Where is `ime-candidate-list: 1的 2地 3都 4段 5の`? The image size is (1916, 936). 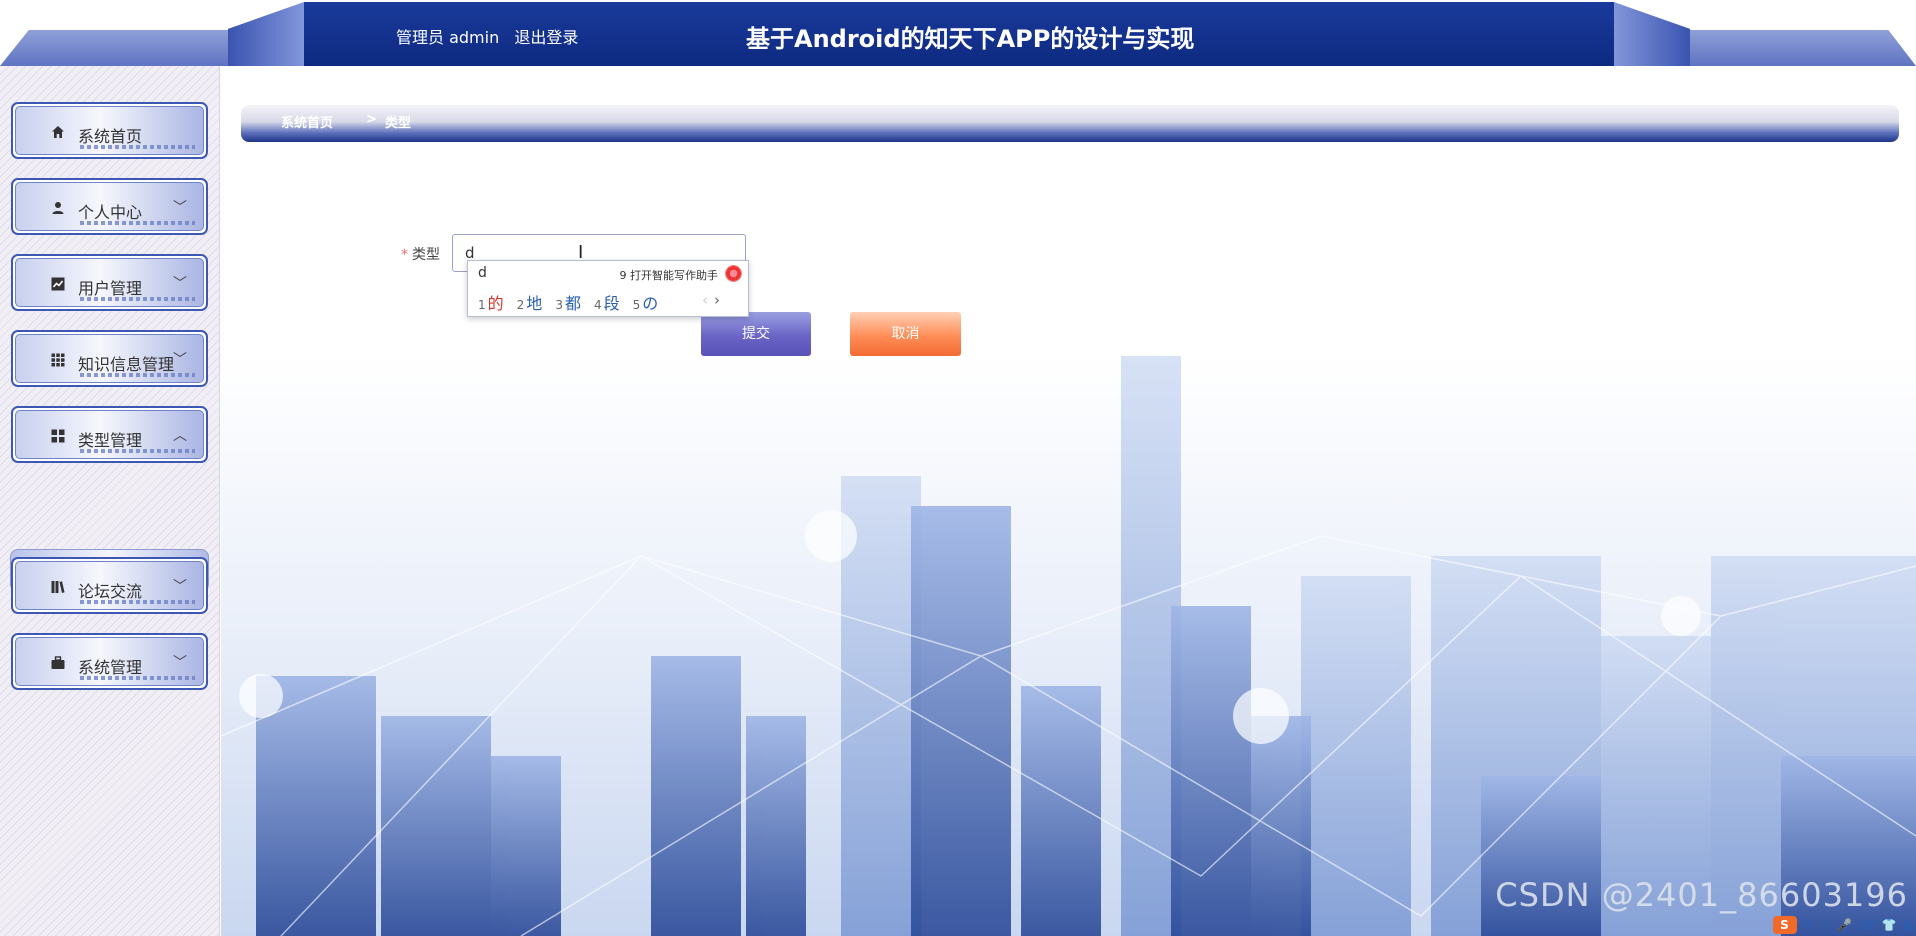 ime-candidate-list: 1的 2地 3都 4段 5の is located at coordinates (568, 302).